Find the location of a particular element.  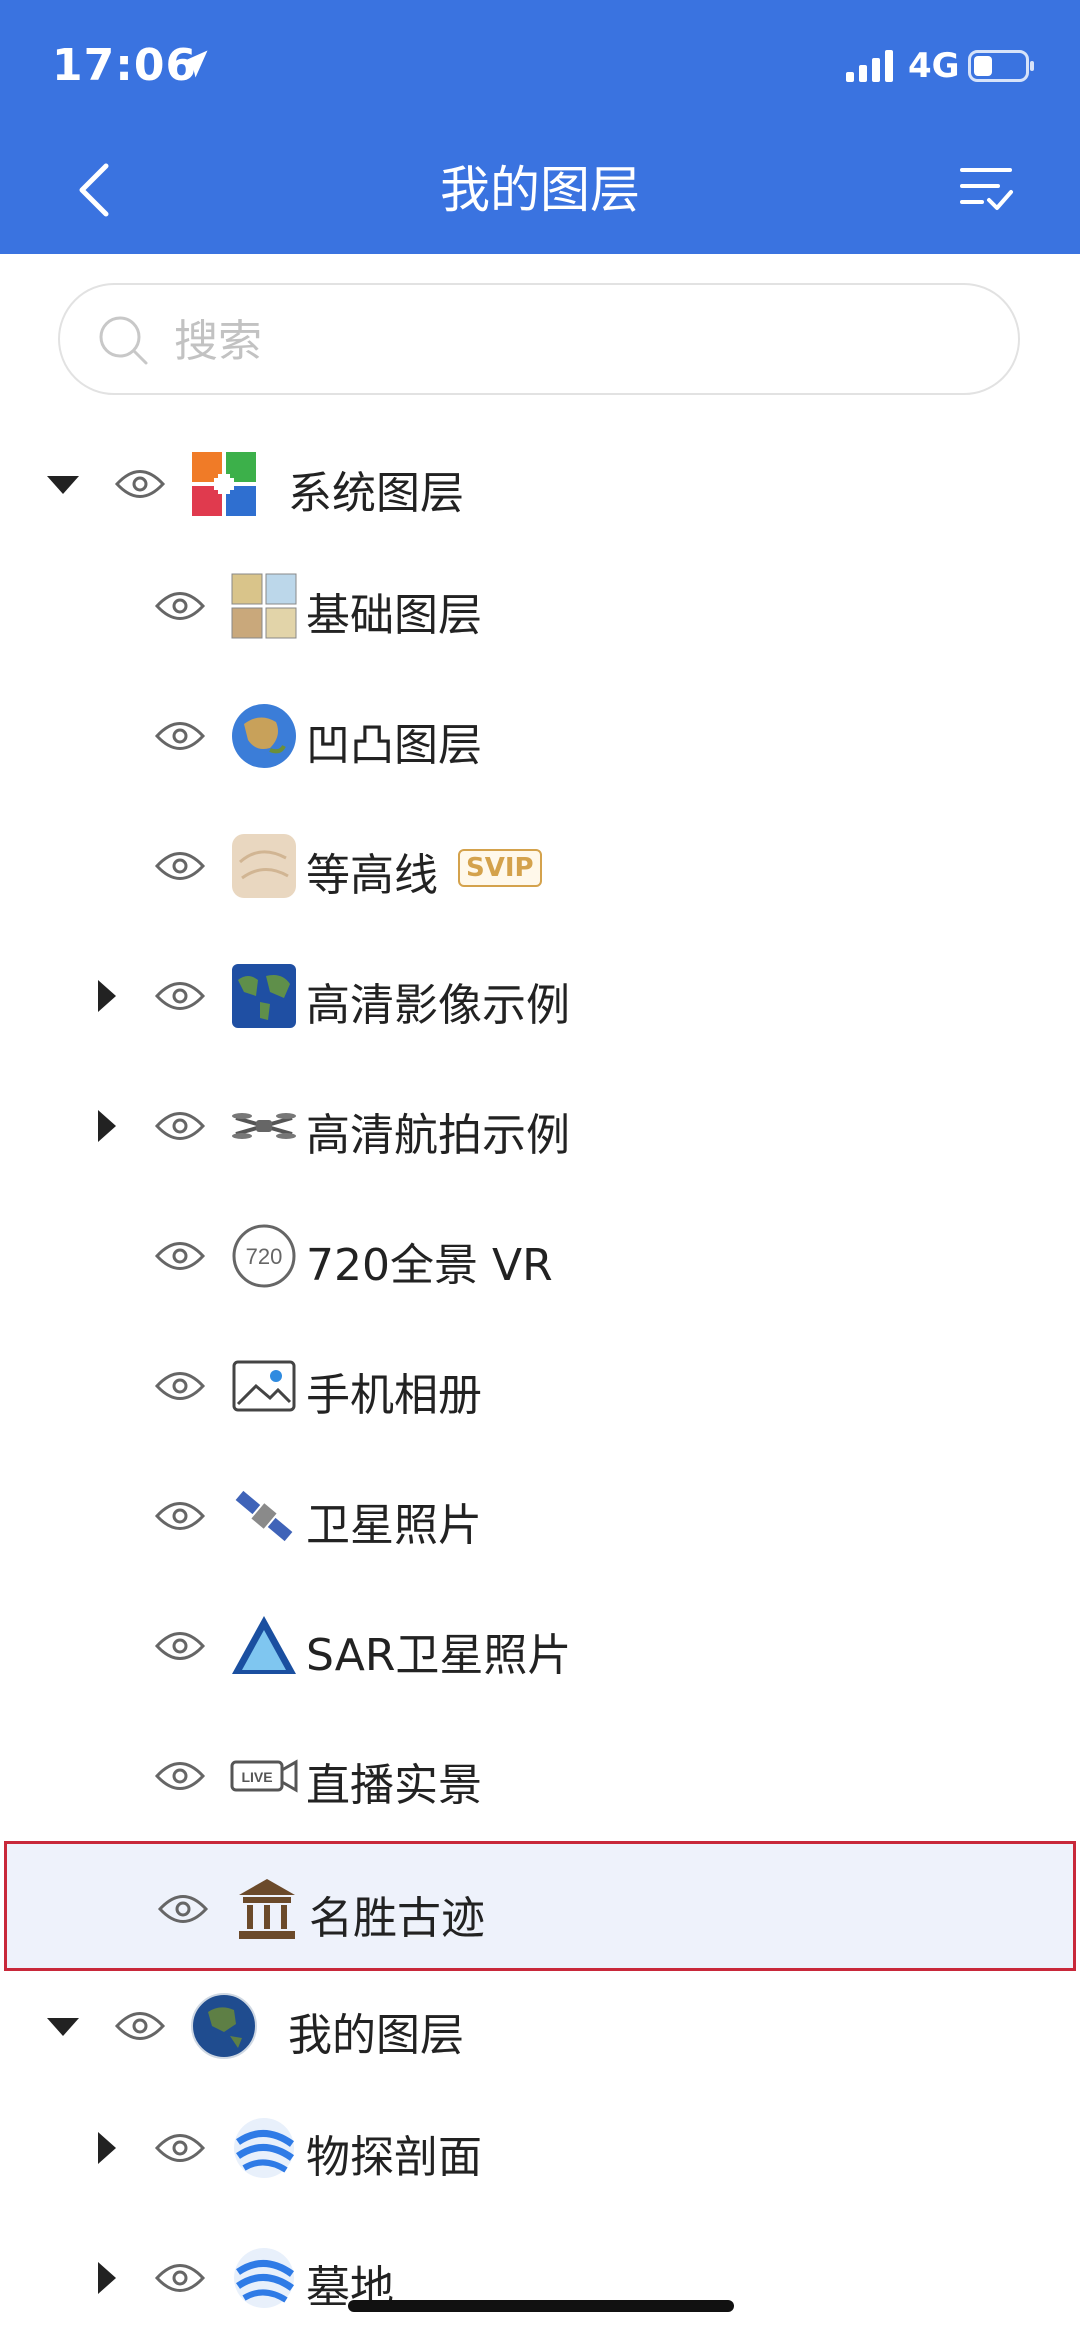

search-icon is located at coordinates (123, 340).